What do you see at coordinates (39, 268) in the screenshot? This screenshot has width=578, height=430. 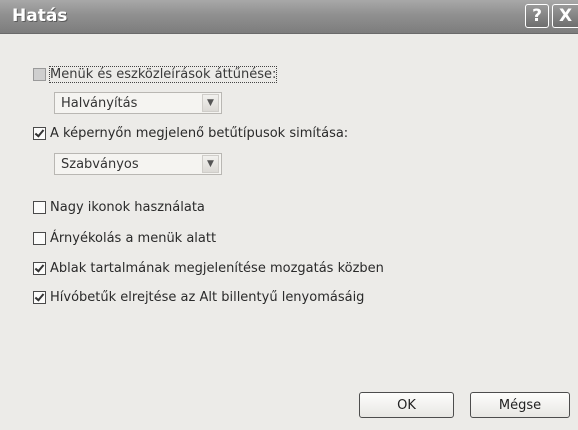 I see `drag-contents-checkbox` at bounding box center [39, 268].